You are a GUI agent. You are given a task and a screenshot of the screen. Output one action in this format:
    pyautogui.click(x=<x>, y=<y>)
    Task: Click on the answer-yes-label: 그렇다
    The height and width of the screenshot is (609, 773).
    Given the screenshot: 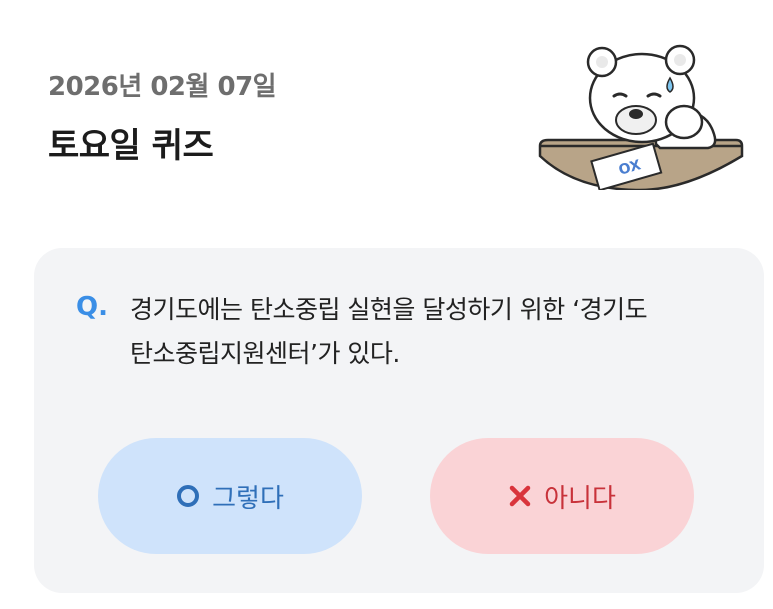 What is the action you would take?
    pyautogui.click(x=248, y=498)
    